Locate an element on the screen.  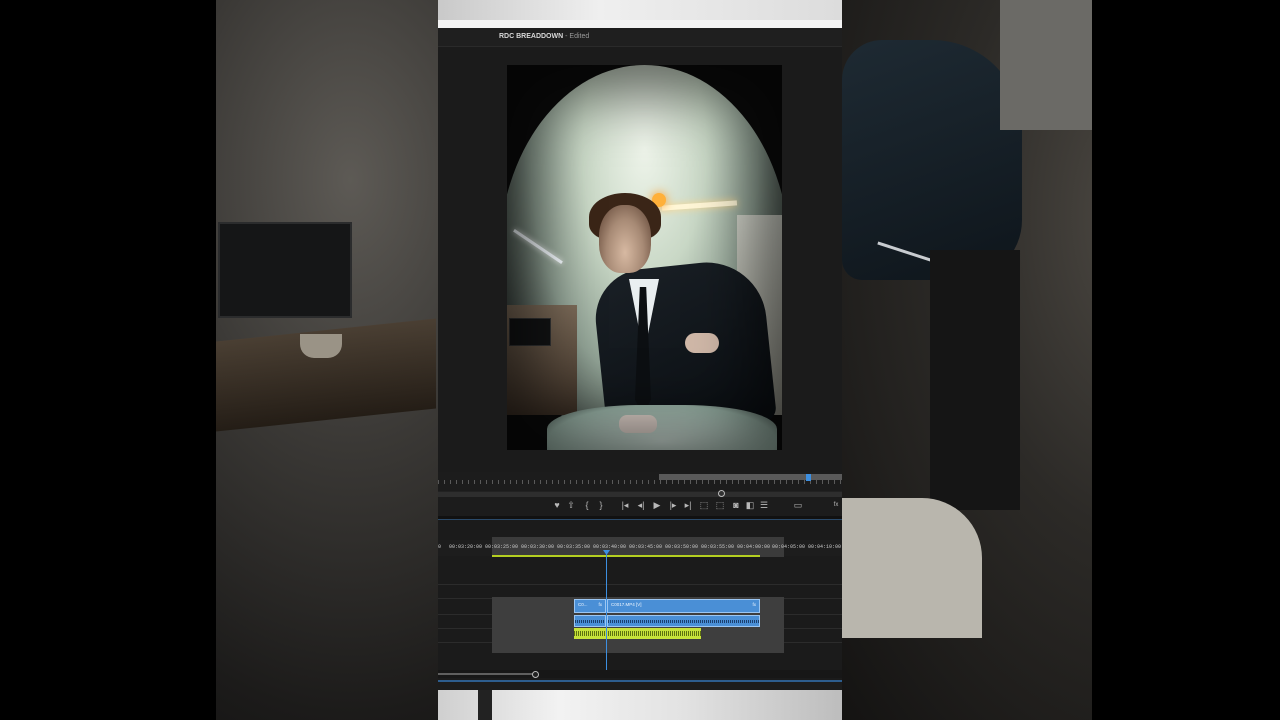
timeline-scroll-thumb is located at coordinates (486, 674).